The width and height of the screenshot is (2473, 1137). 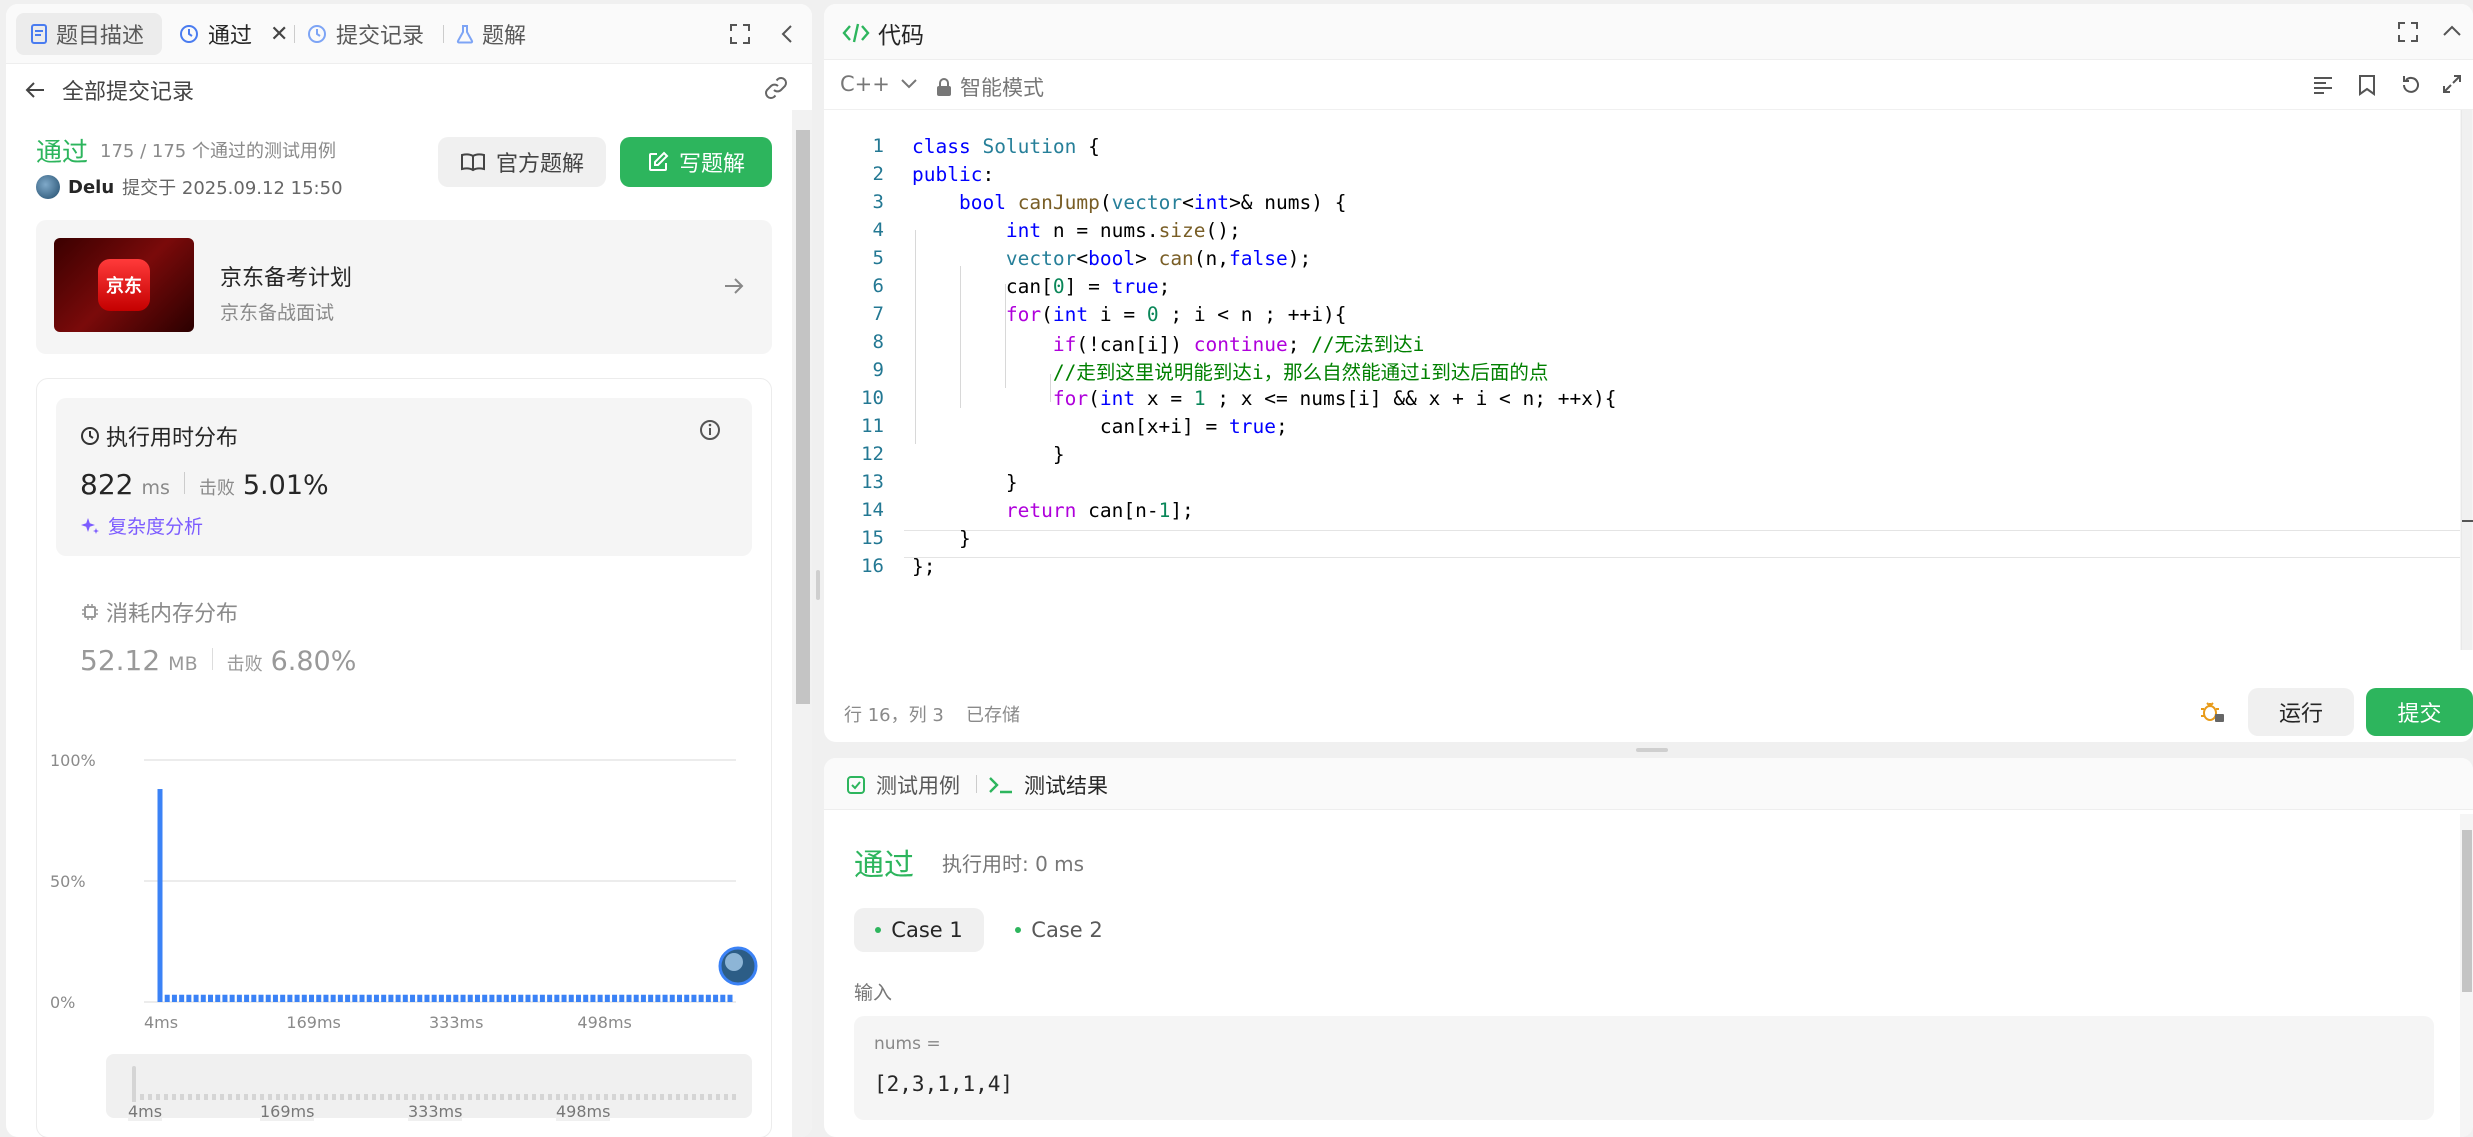 I want to click on x-tick-label: 498ms, so click(x=604, y=1022).